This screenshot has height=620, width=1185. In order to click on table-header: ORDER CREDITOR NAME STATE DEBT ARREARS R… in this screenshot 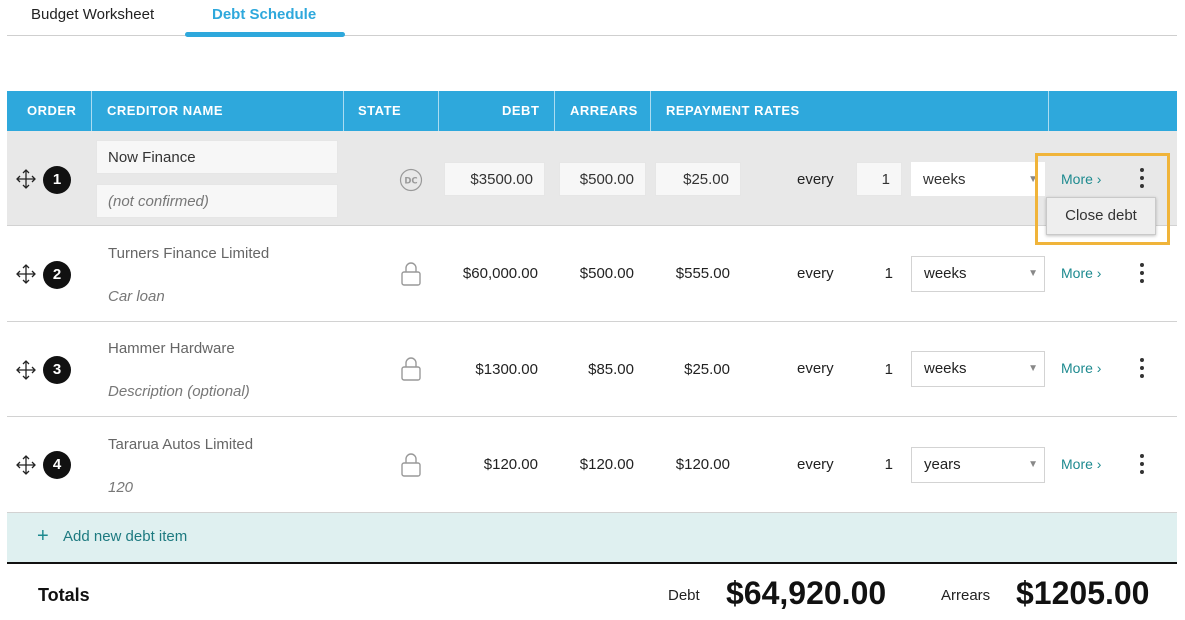, I will do `click(592, 111)`.